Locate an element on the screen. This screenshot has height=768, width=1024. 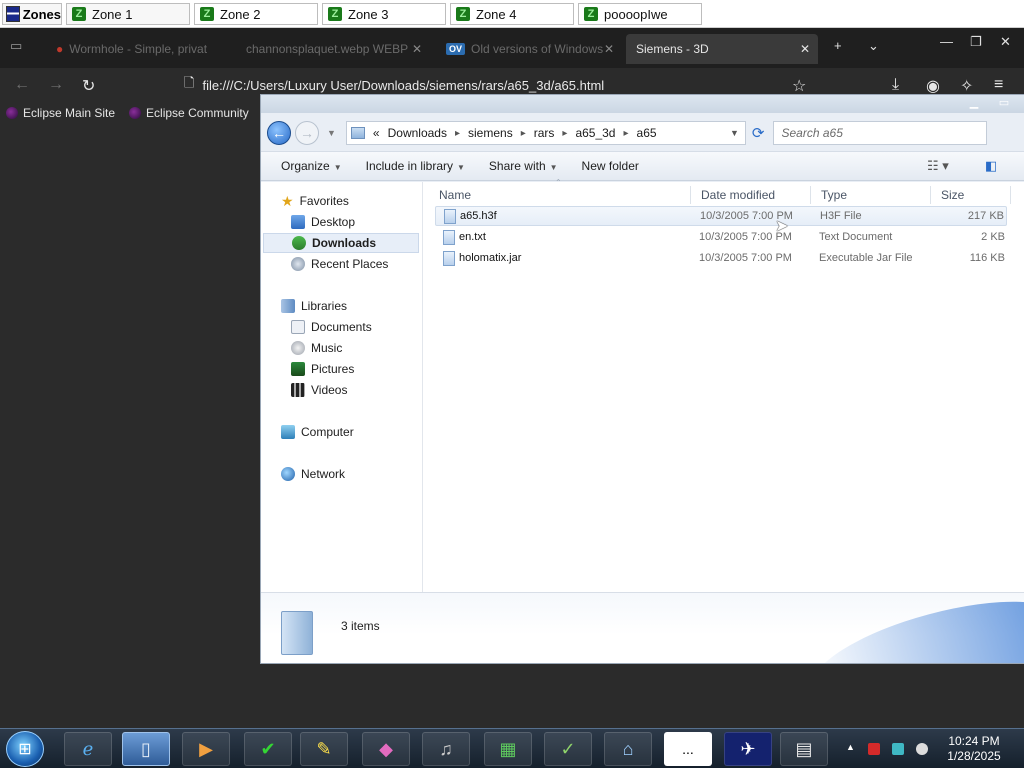
nav-music: Music is located at coordinates (316, 348).